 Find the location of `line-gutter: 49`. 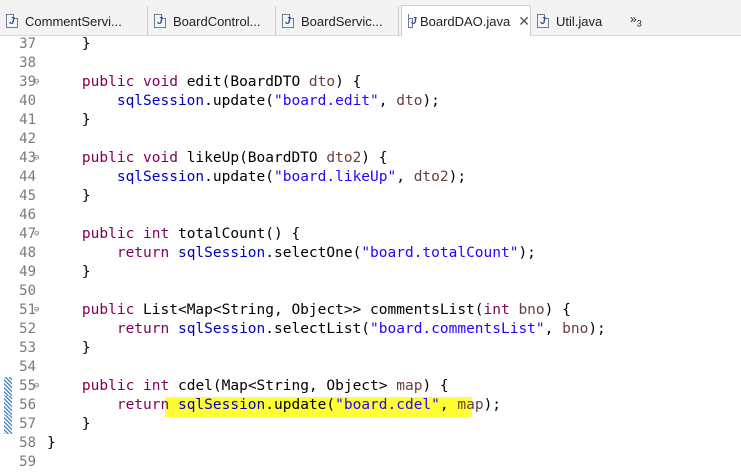

line-gutter: 49 is located at coordinates (20, 272).